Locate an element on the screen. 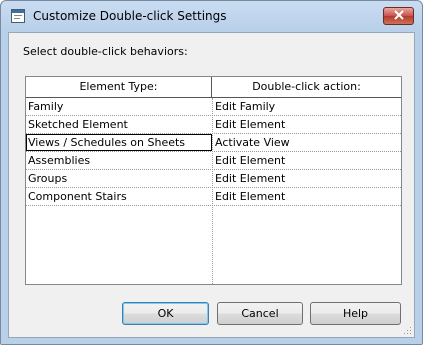 Image resolution: width=425 pixels, height=347 pixels. double-click-action-cell: Activate View is located at coordinates (307, 142).